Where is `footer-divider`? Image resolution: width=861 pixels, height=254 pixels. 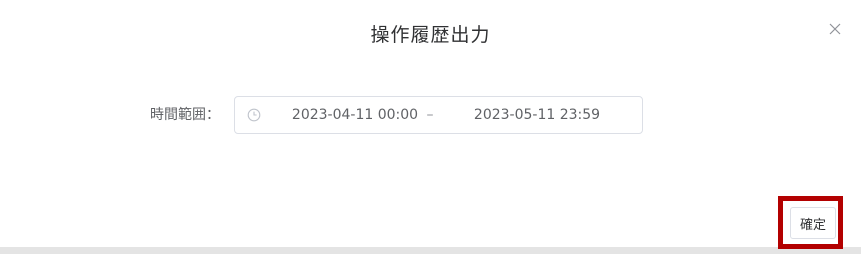
footer-divider is located at coordinates (430, 250).